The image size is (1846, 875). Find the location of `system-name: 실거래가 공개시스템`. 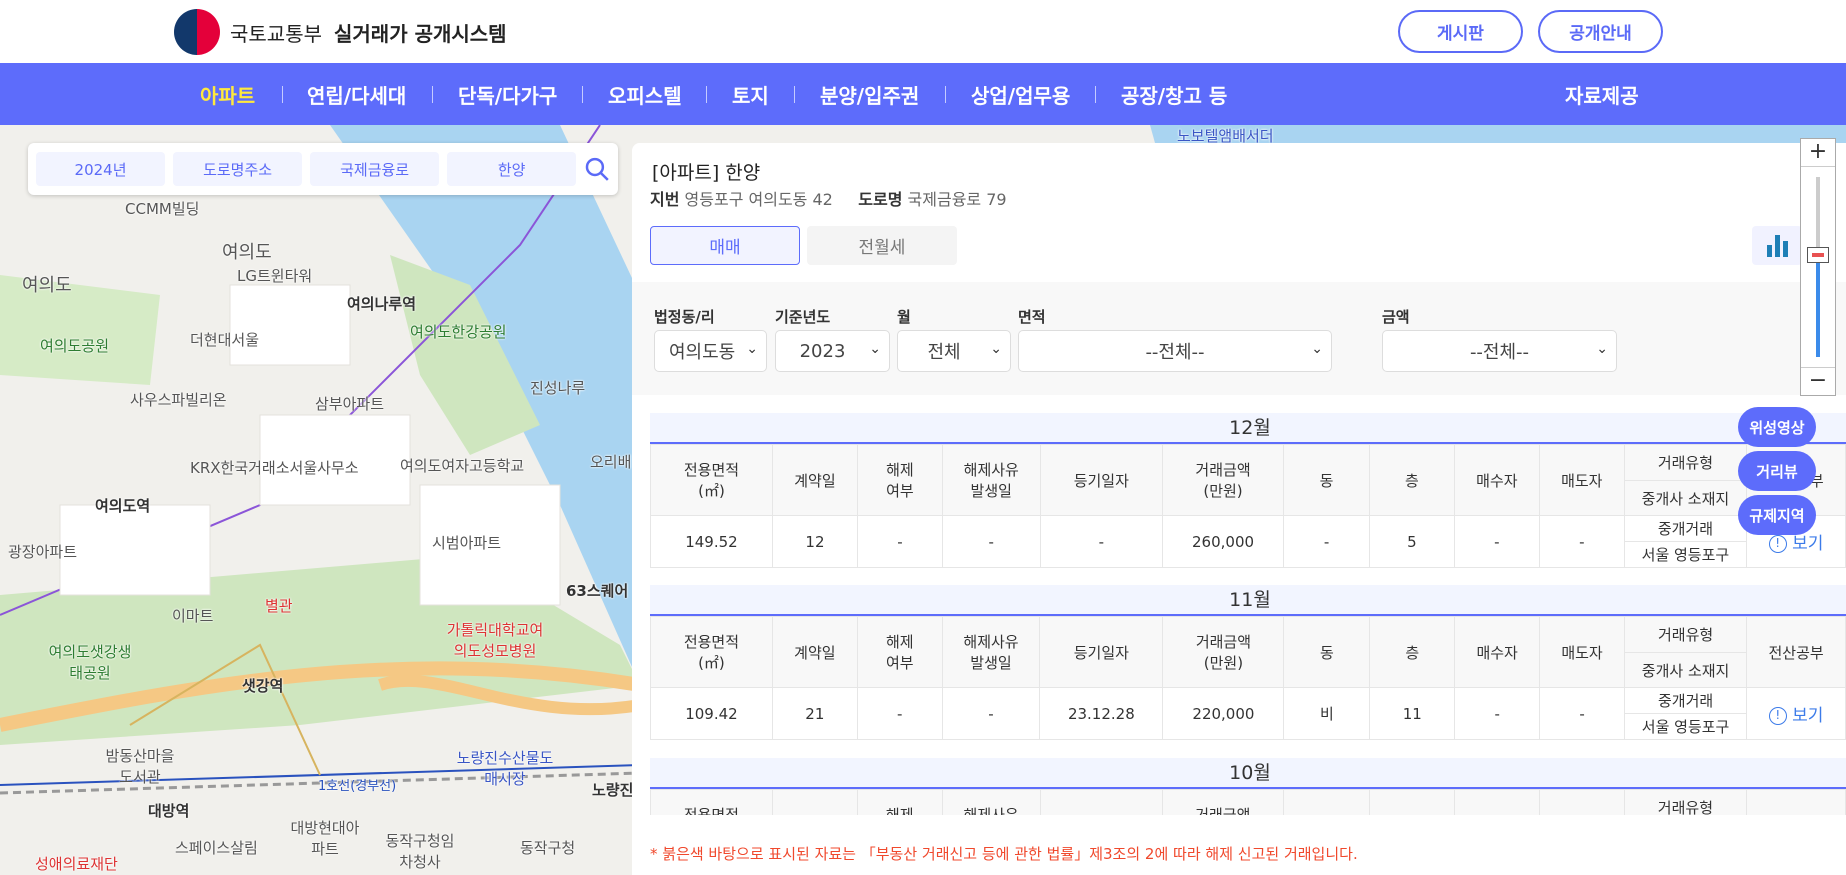

system-name: 실거래가 공개시스템 is located at coordinates (420, 34).